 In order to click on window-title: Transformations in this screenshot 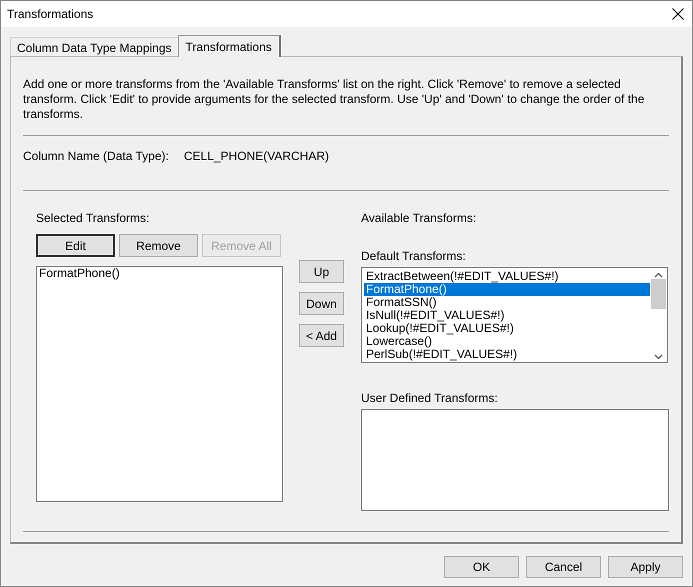, I will do `click(50, 14)`.